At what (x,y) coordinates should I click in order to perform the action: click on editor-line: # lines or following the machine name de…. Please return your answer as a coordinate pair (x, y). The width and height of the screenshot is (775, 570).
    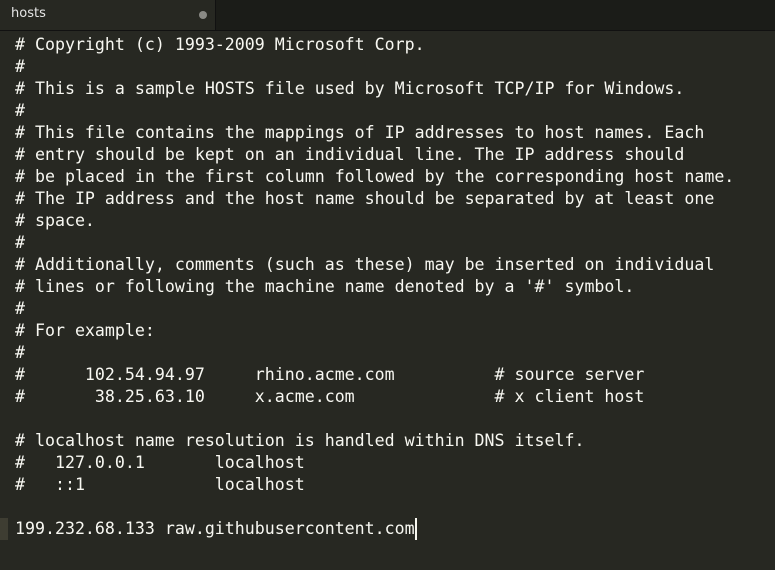
    Looking at the image, I should click on (324, 287).